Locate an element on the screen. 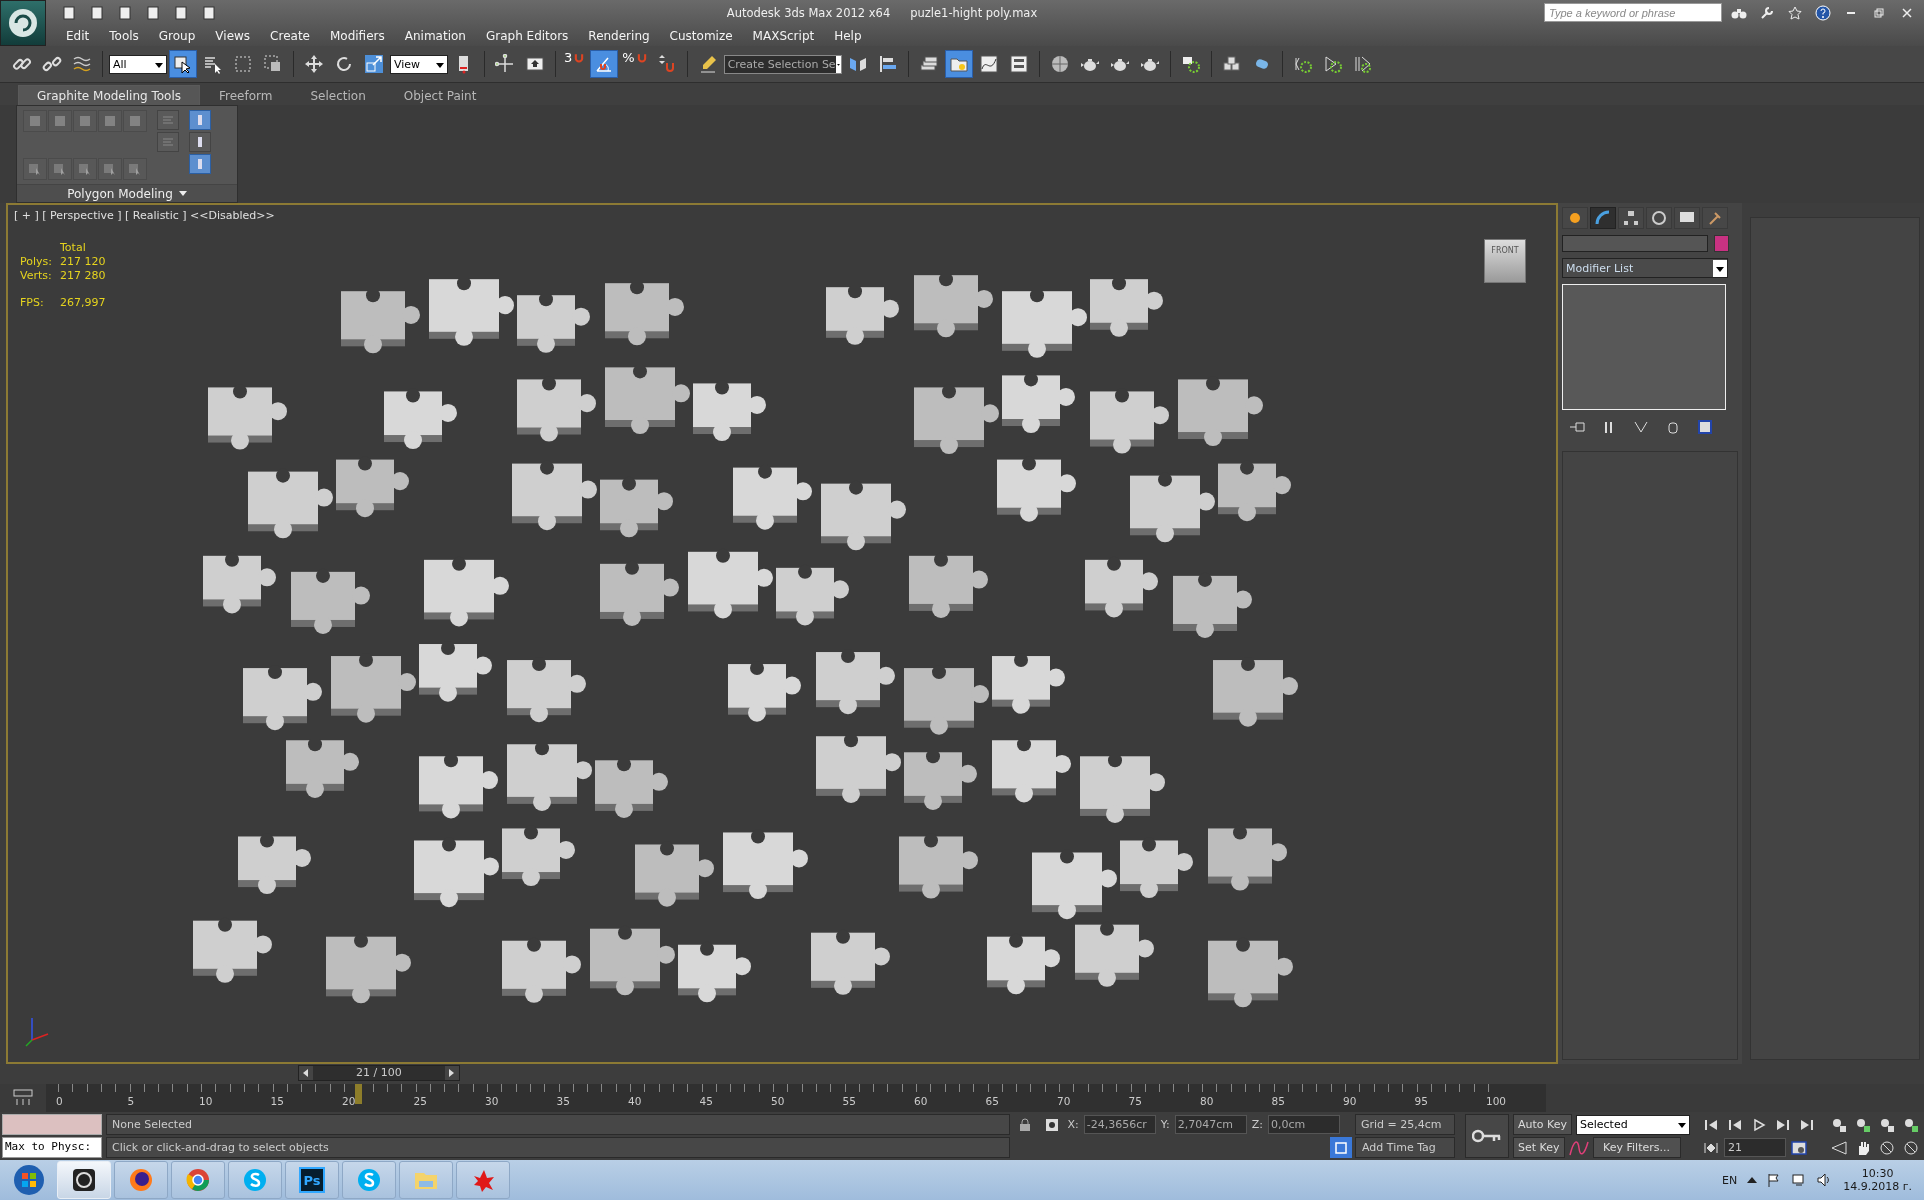  time-ruler: 0 5 10 15 20 25 30 35 40 45 50 55 60 65 70 75 80 85 90 95 100 is located at coordinates (796, 1098).